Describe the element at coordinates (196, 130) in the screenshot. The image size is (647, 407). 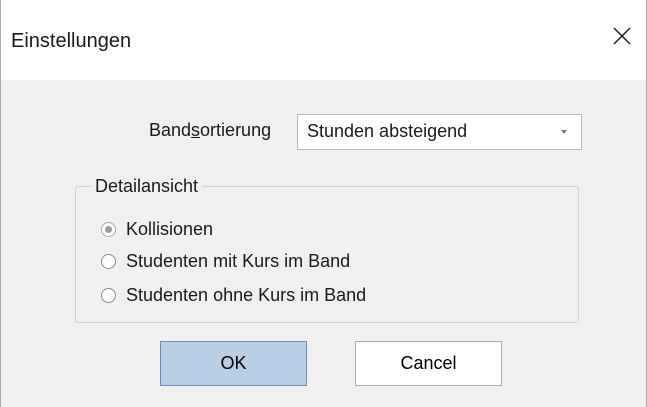
I see `band-sorting-label-mnemonic: s` at that location.